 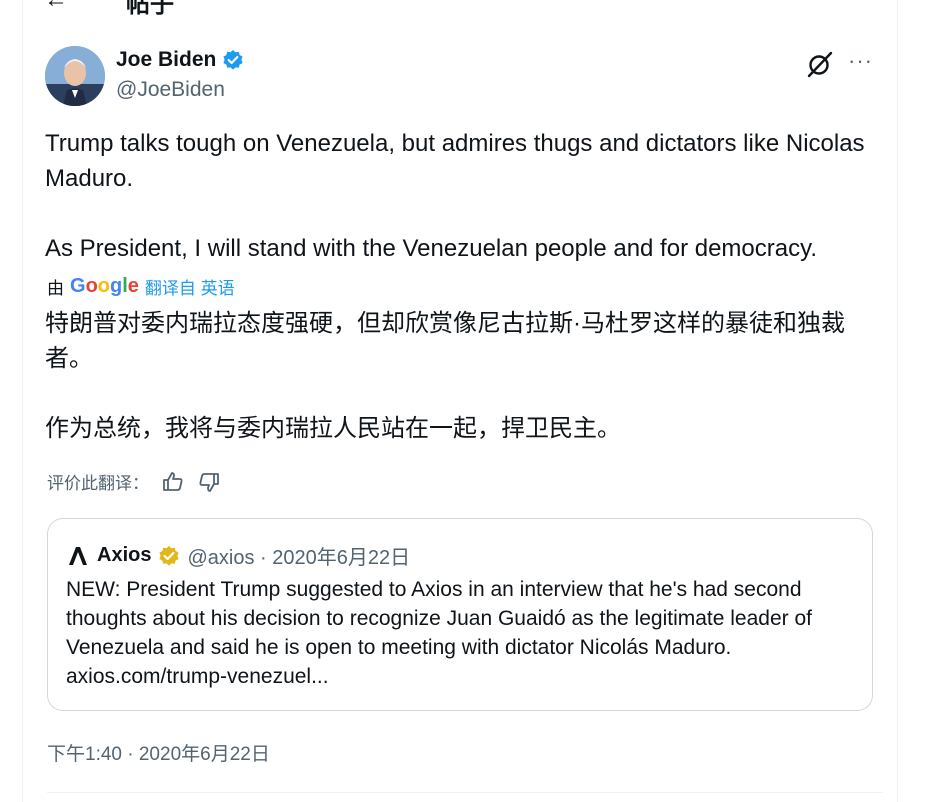 I want to click on verified-badge-icon, so click(x=233, y=60).